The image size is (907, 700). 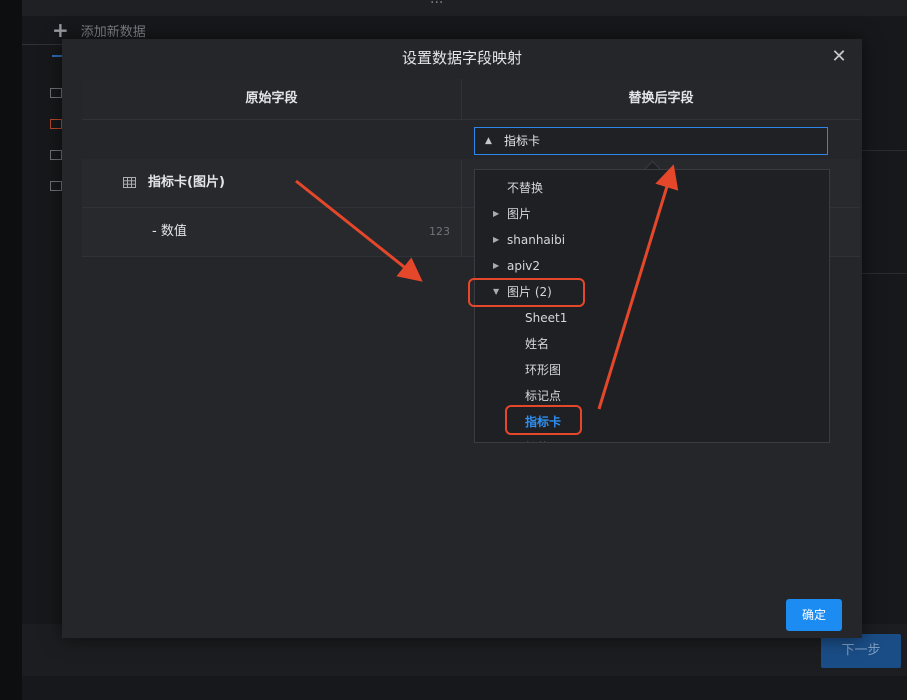 I want to click on plus-icon: +, so click(x=60, y=30).